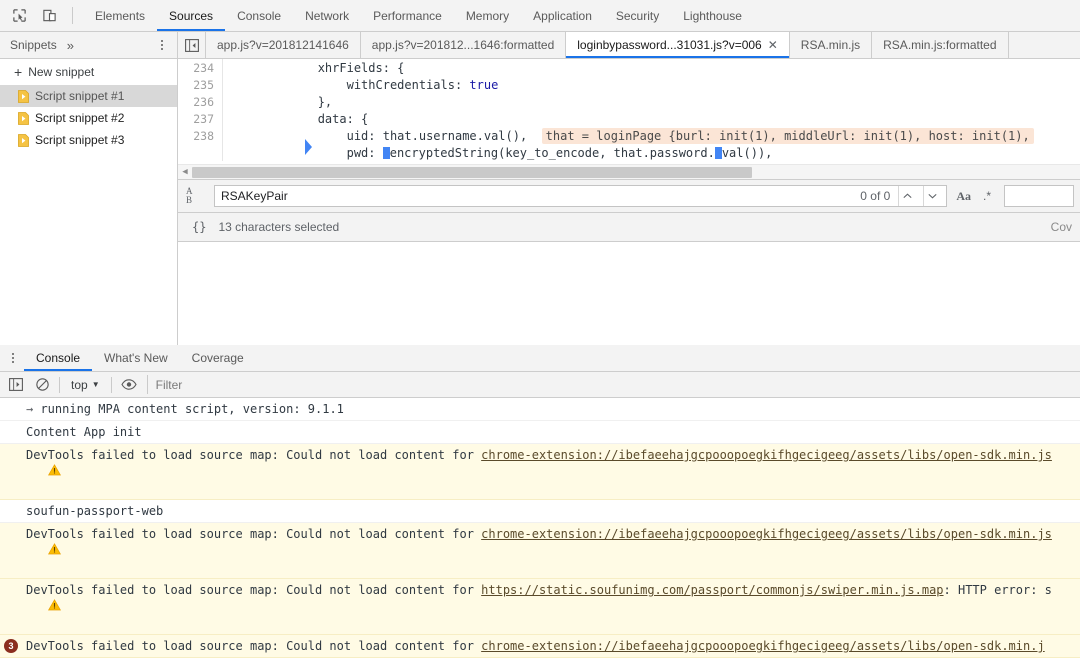 This screenshot has height=658, width=1080. Describe the element at coordinates (185, 172) in the screenshot. I see `scroll-left-icon: ◀` at that location.